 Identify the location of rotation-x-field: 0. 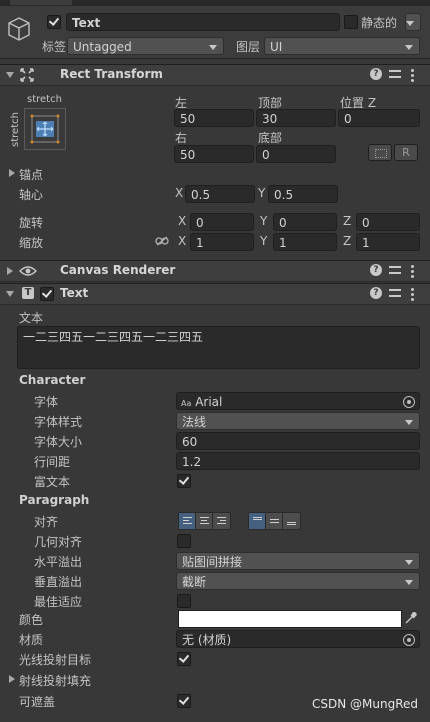
(222, 222).